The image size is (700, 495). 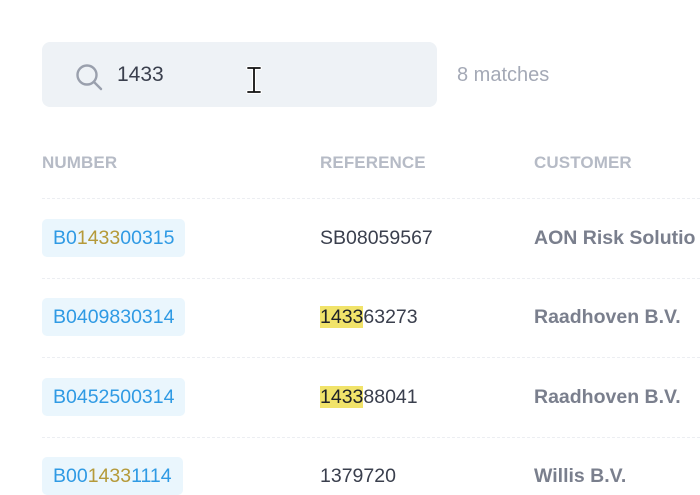 I want to click on number-text: B00, so click(x=70, y=476).